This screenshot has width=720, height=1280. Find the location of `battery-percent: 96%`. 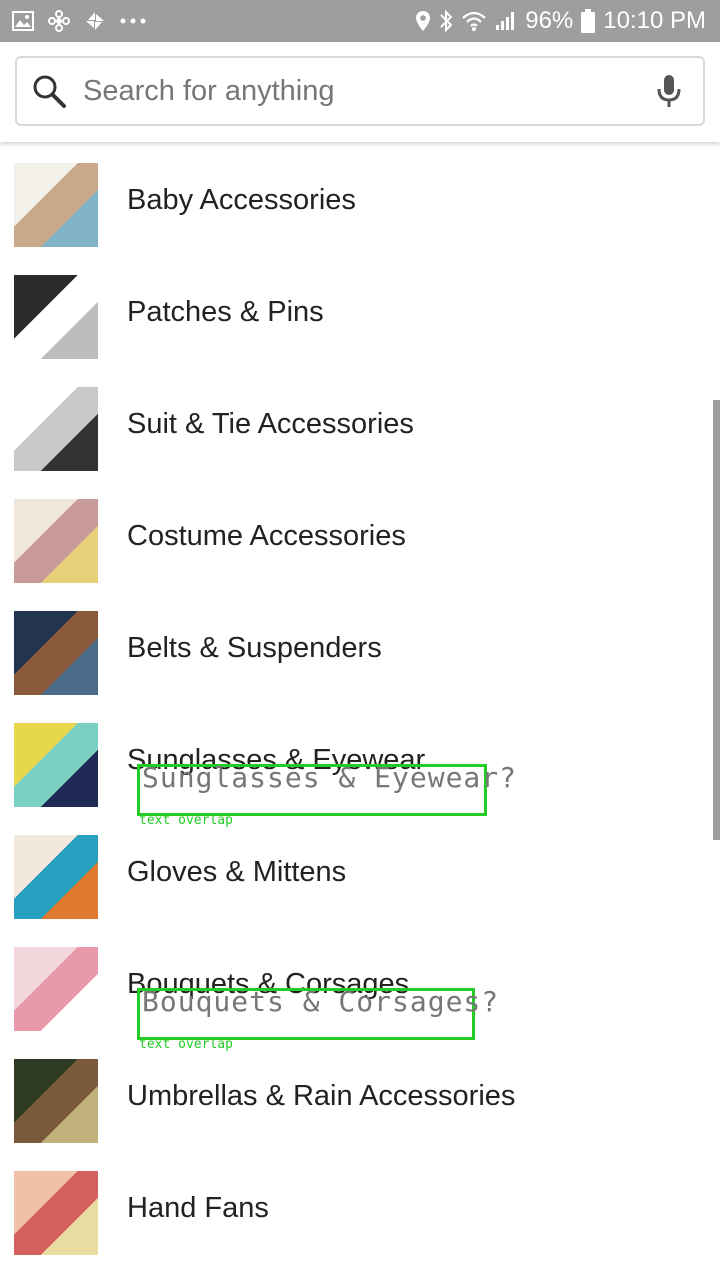

battery-percent: 96% is located at coordinates (549, 20).